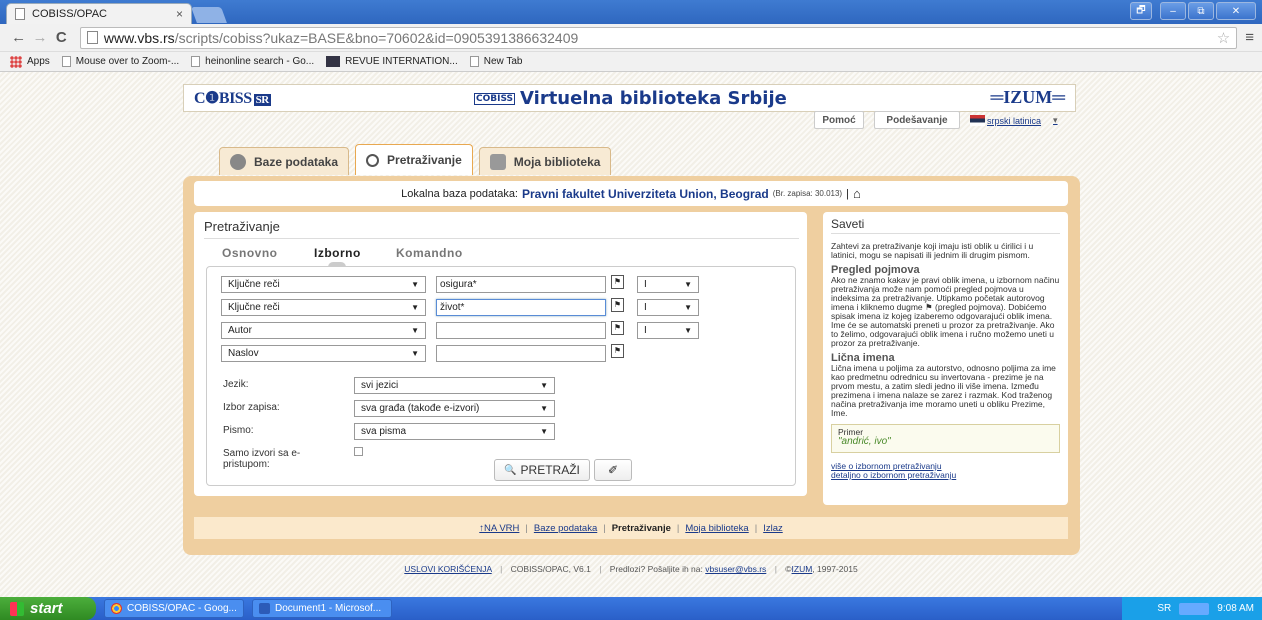 The image size is (1262, 620). I want to click on footer-link-izlaz: Izlaz, so click(773, 528).